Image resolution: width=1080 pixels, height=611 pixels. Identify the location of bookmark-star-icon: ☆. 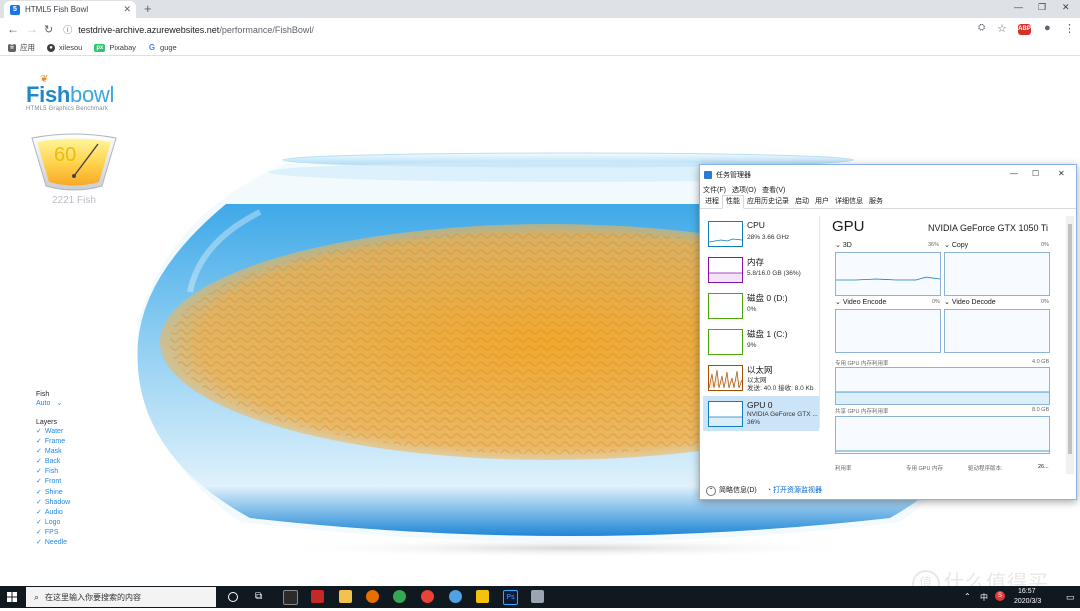
(1002, 28).